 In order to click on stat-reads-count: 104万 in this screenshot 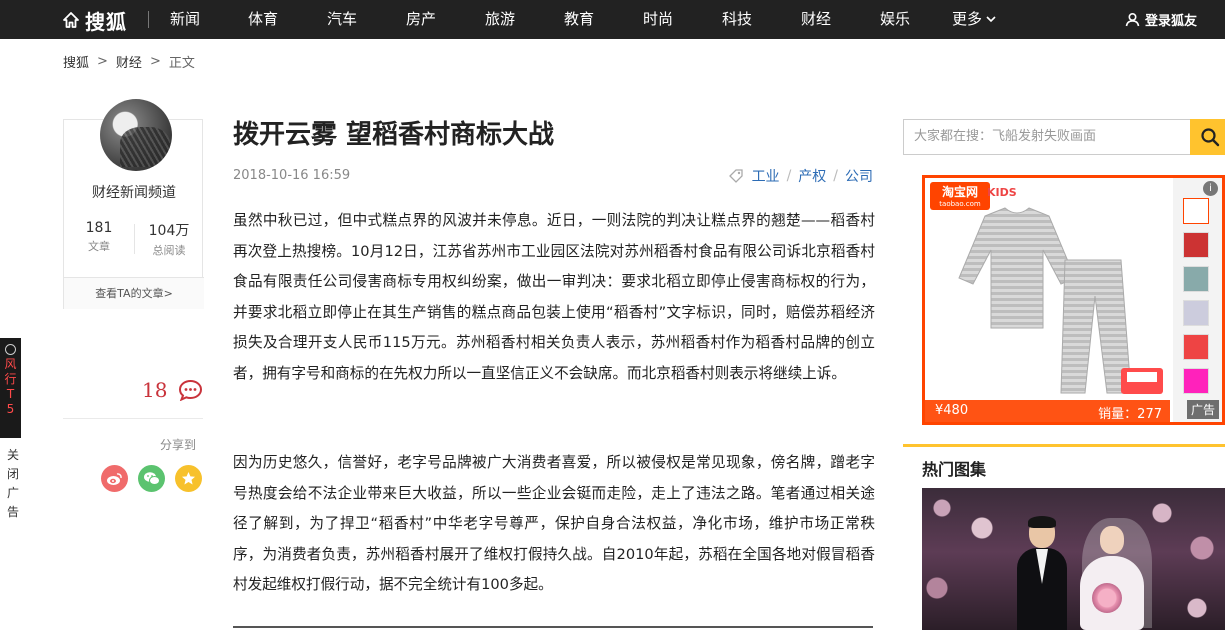, I will do `click(169, 231)`.